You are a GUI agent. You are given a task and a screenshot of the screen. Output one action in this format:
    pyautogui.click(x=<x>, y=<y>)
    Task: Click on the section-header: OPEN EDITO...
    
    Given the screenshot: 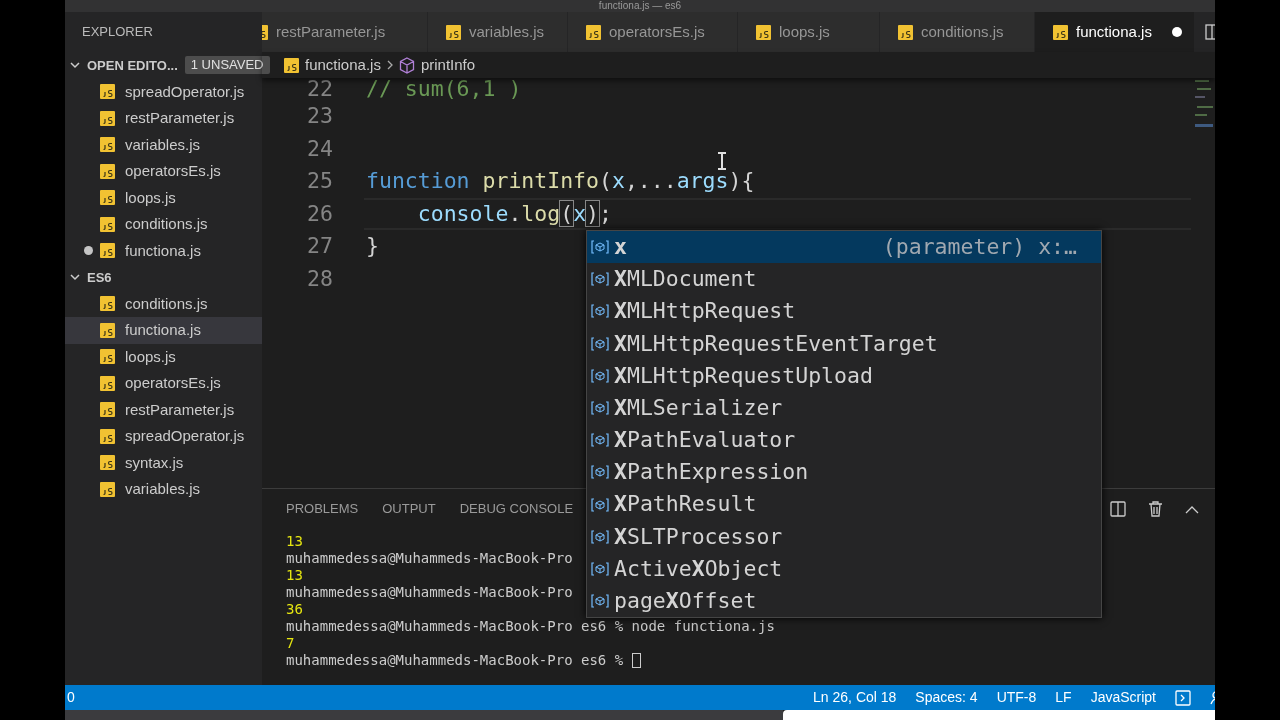 What is the action you would take?
    pyautogui.click(x=132, y=65)
    